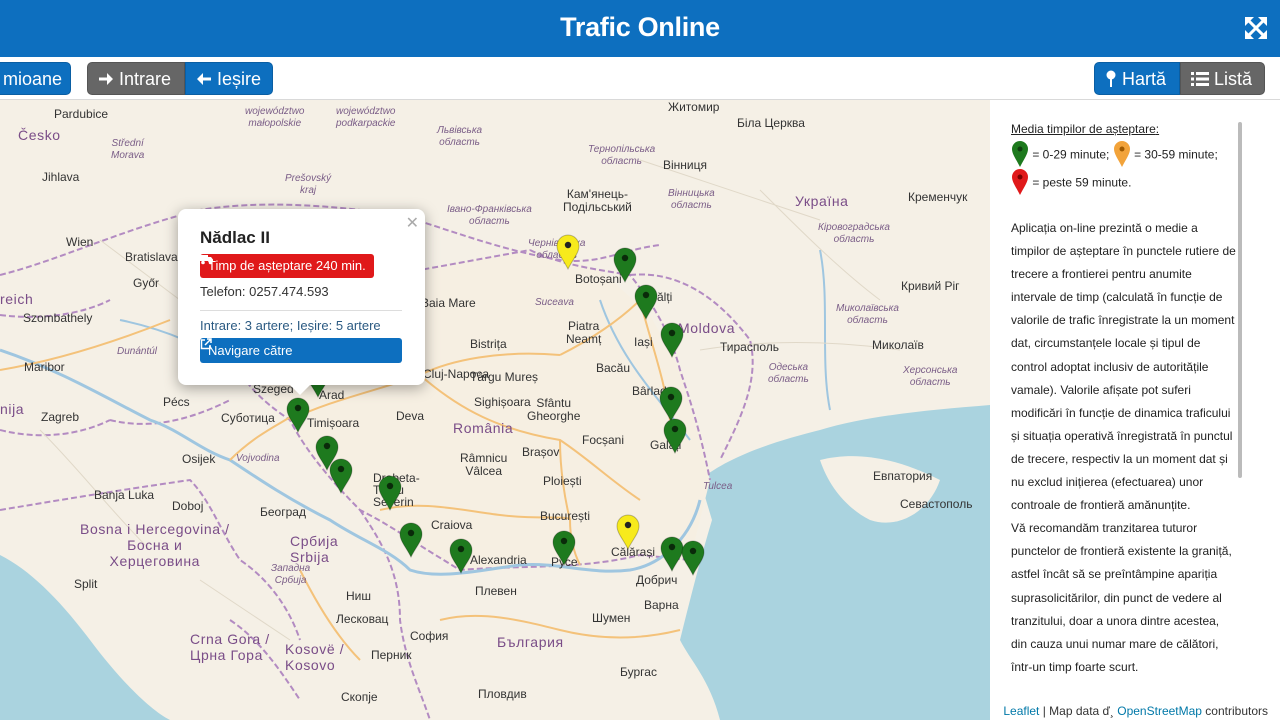 Image resolution: width=1280 pixels, height=720 pixels. Describe the element at coordinates (230, 647) in the screenshot. I see `country-montenegro: Crna Gora / Црна Гора` at that location.